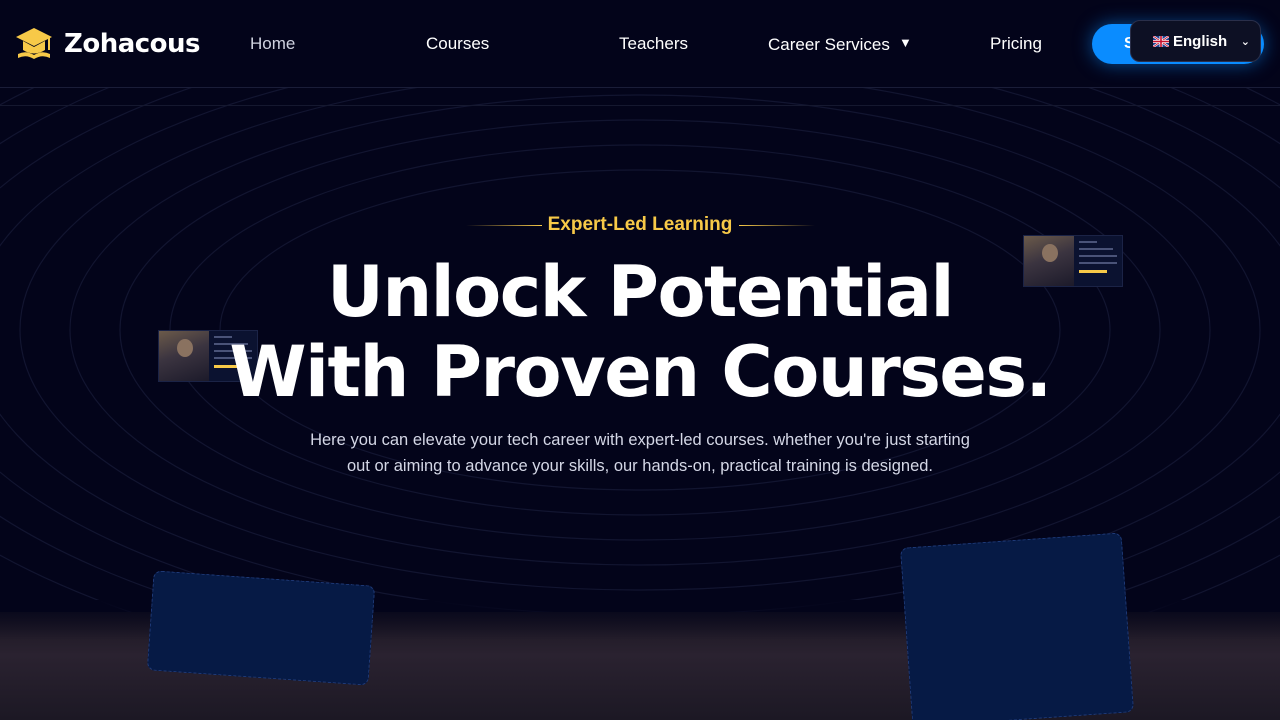 Image resolution: width=1280 pixels, height=720 pixels. I want to click on nav-pricing: Pricing, so click(1016, 44).